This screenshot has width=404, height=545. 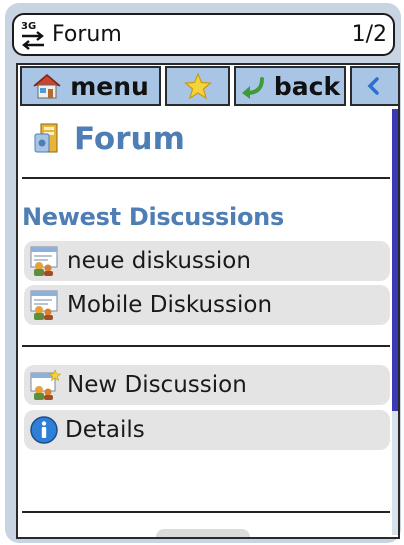 What do you see at coordinates (153, 217) in the screenshot?
I see `section-title-newest: Newest Discussions` at bounding box center [153, 217].